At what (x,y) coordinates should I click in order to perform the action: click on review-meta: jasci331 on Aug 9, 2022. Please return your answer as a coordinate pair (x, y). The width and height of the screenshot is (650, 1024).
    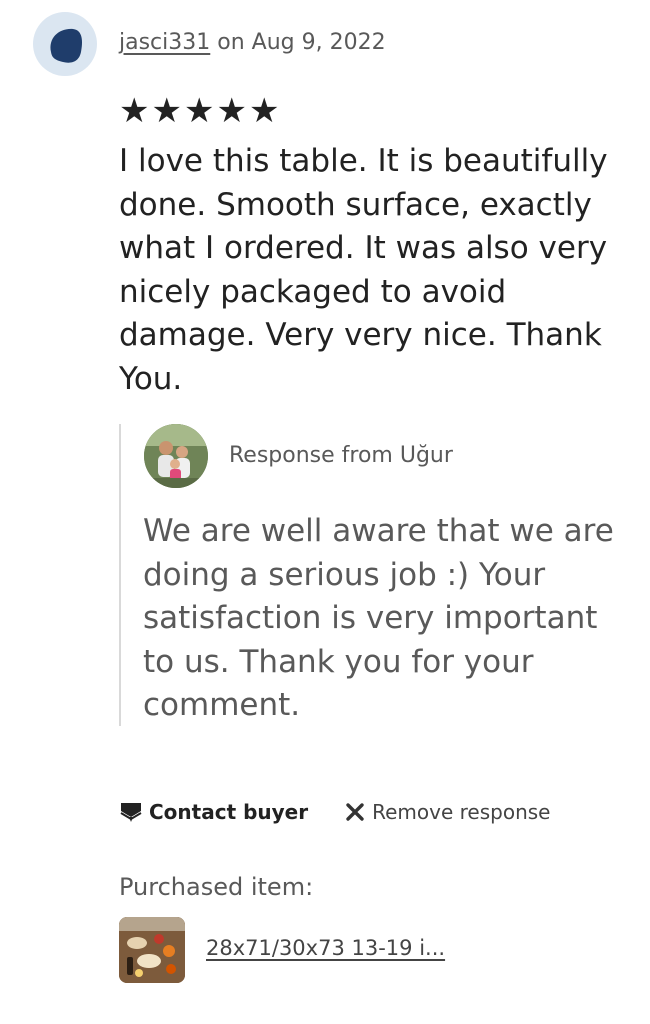
    Looking at the image, I should click on (252, 42).